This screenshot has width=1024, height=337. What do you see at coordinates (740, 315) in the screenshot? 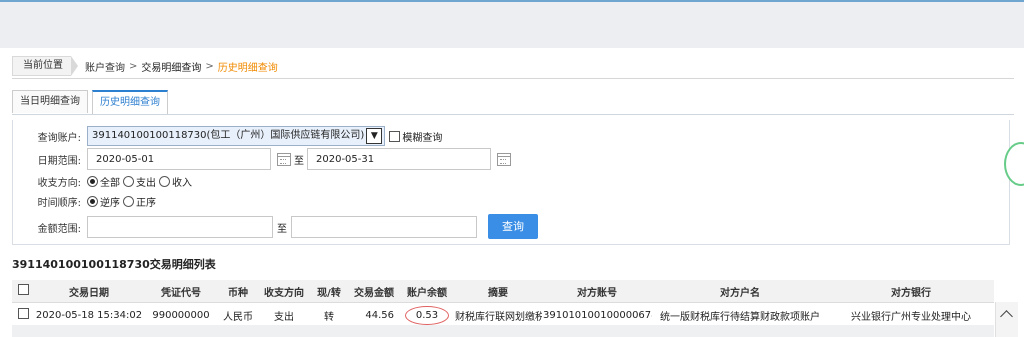
I see `cell-counter-name: 统一版财税库行待结算财政款项账户` at bounding box center [740, 315].